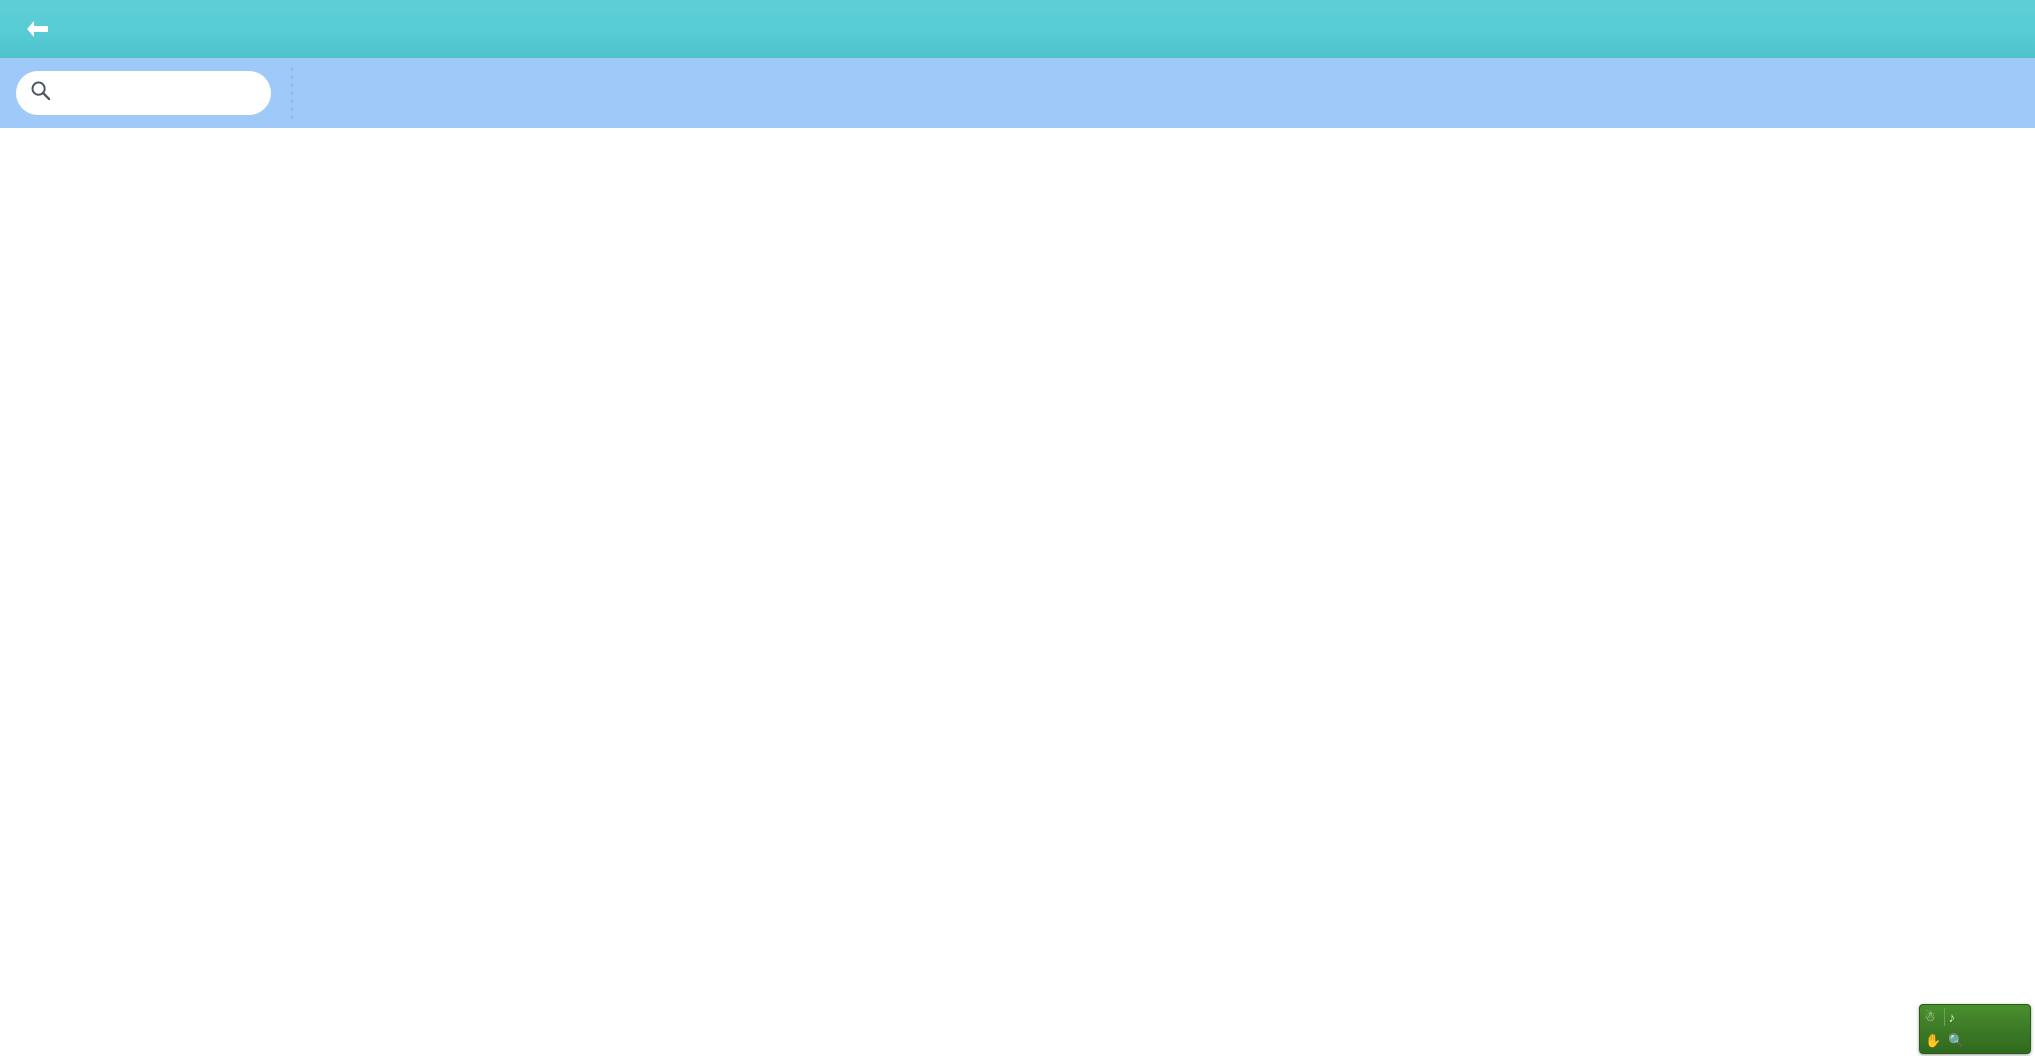 Image resolution: width=2035 pixels, height=1056 pixels. What do you see at coordinates (1017, 93) in the screenshot?
I see `filter-bar` at bounding box center [1017, 93].